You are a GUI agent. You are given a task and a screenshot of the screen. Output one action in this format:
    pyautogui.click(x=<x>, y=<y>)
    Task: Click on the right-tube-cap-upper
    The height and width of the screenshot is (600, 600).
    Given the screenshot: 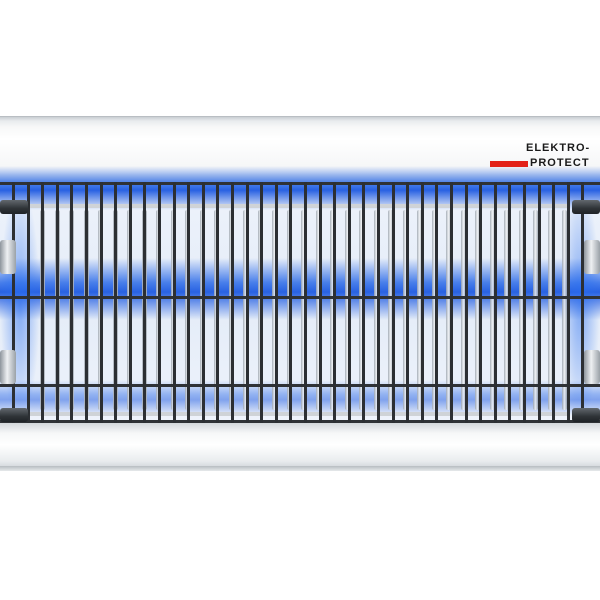 What is the action you would take?
    pyautogui.click(x=592, y=257)
    